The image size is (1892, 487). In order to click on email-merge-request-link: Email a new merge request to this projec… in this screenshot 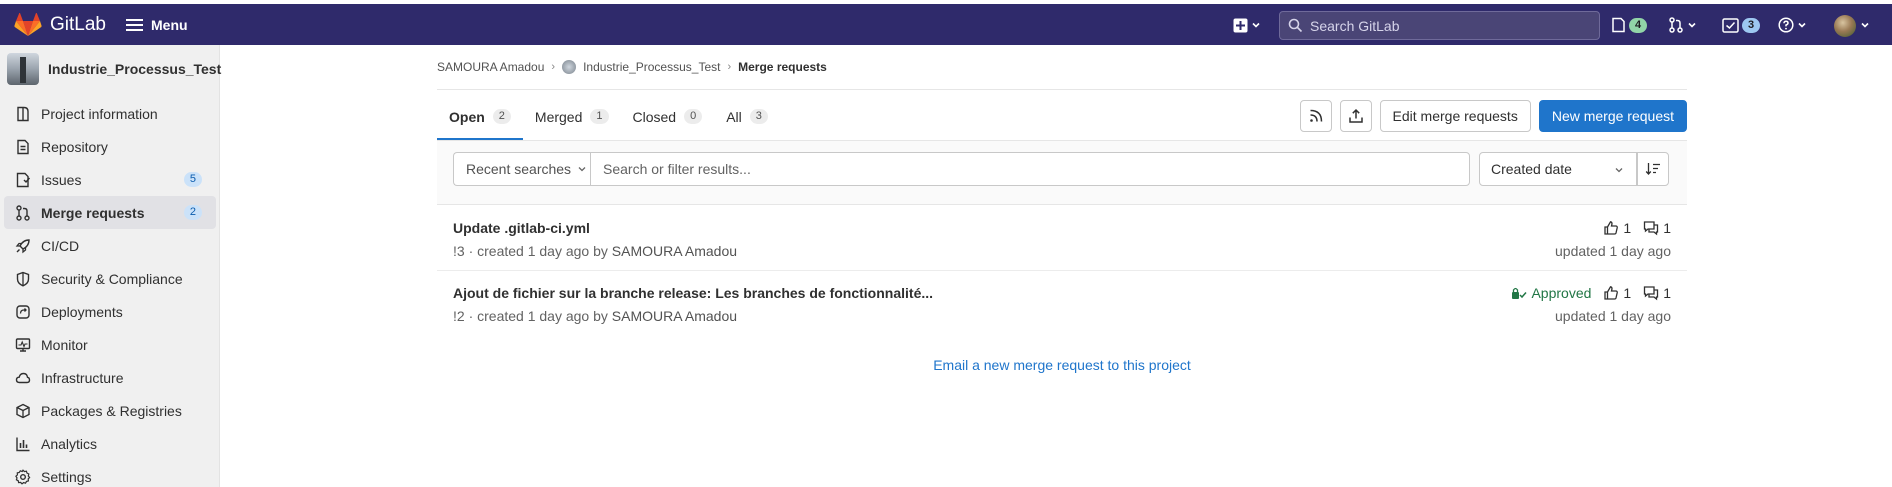, I will do `click(1062, 365)`.